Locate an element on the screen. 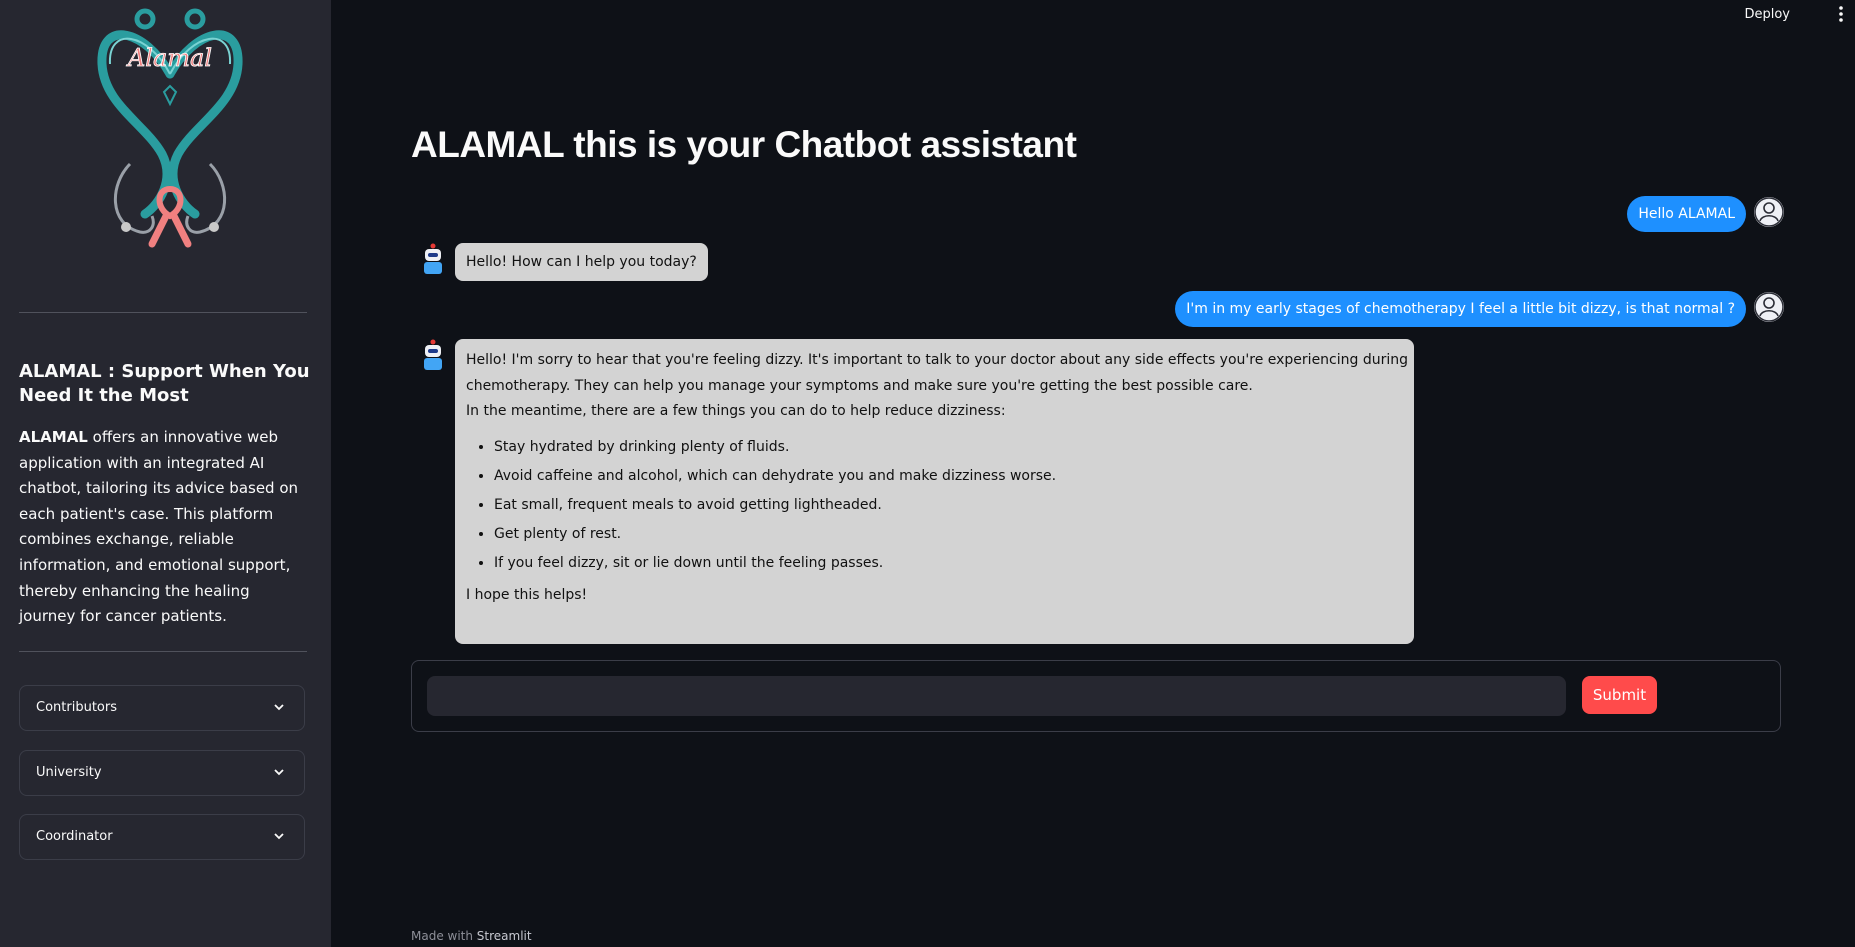  footer: Made with Streamlit is located at coordinates (471, 936).